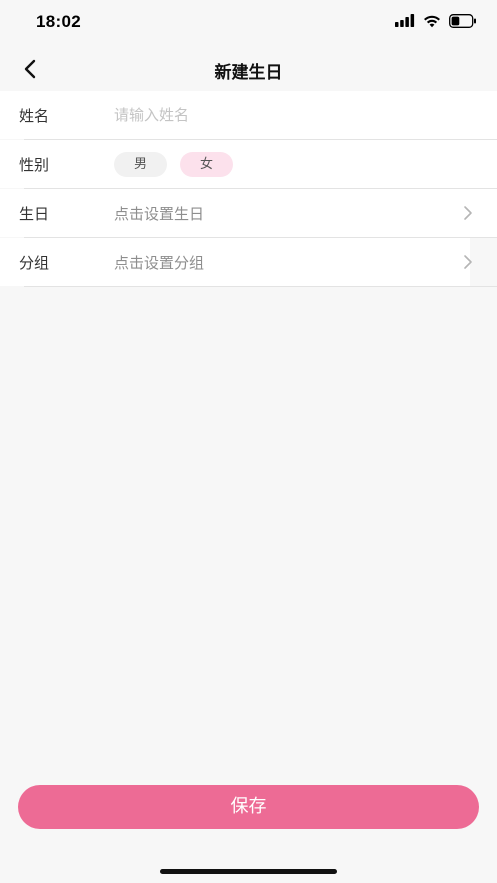 The image size is (497, 883). What do you see at coordinates (248, 23) in the screenshot?
I see `status-bar: 18:02` at bounding box center [248, 23].